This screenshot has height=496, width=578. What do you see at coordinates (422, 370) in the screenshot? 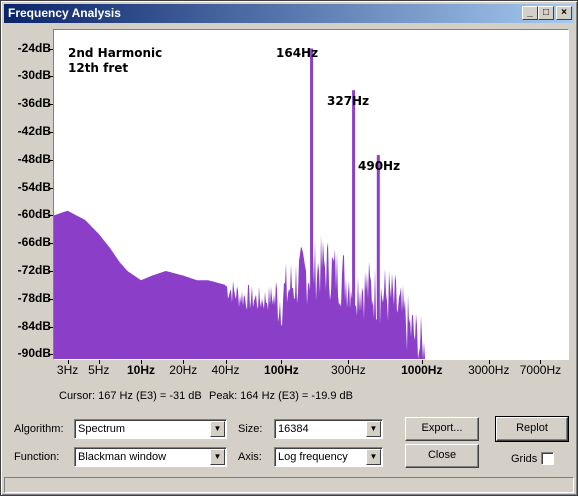
I see `x-tick-label: 1000Hz` at bounding box center [422, 370].